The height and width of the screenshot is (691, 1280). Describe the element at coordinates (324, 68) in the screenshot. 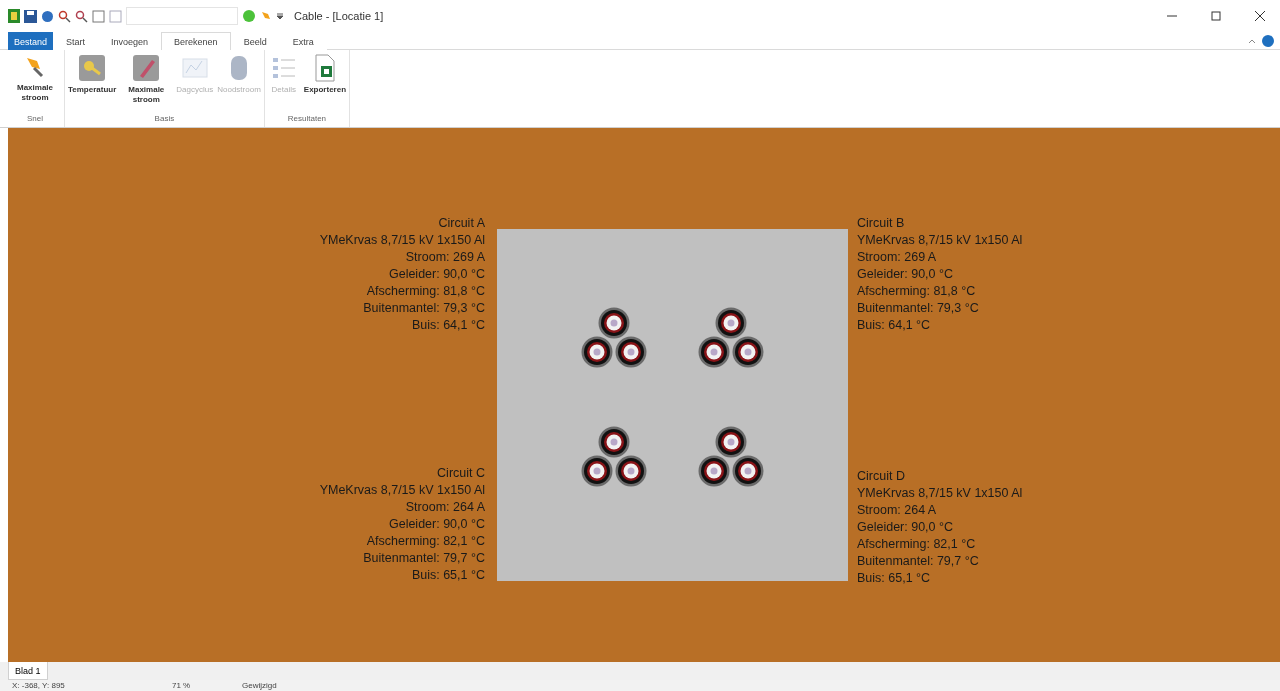

I see `spreadsheet-icon` at that location.